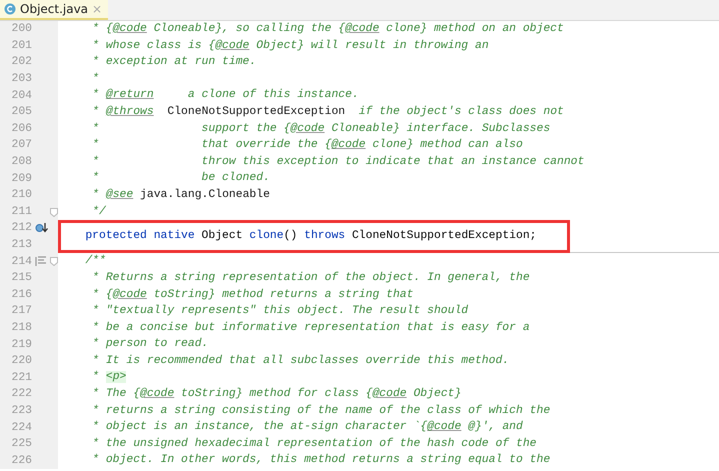 The image size is (719, 471). I want to click on code-line: * @return a clone of this instance., so click(225, 96).